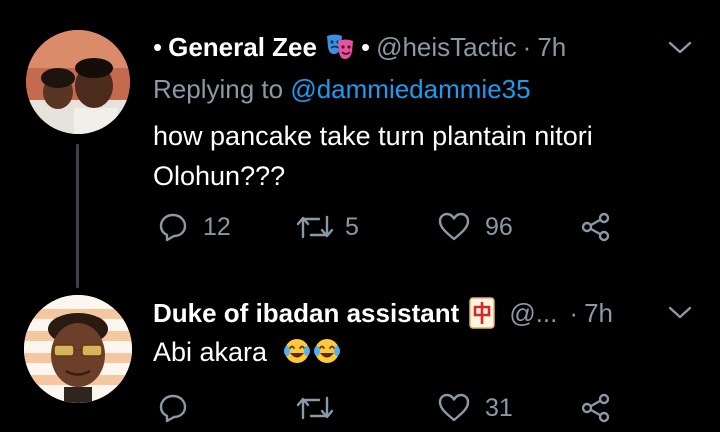 The height and width of the screenshot is (432, 720). What do you see at coordinates (78, 82) in the screenshot?
I see `avatar-general-zee` at bounding box center [78, 82].